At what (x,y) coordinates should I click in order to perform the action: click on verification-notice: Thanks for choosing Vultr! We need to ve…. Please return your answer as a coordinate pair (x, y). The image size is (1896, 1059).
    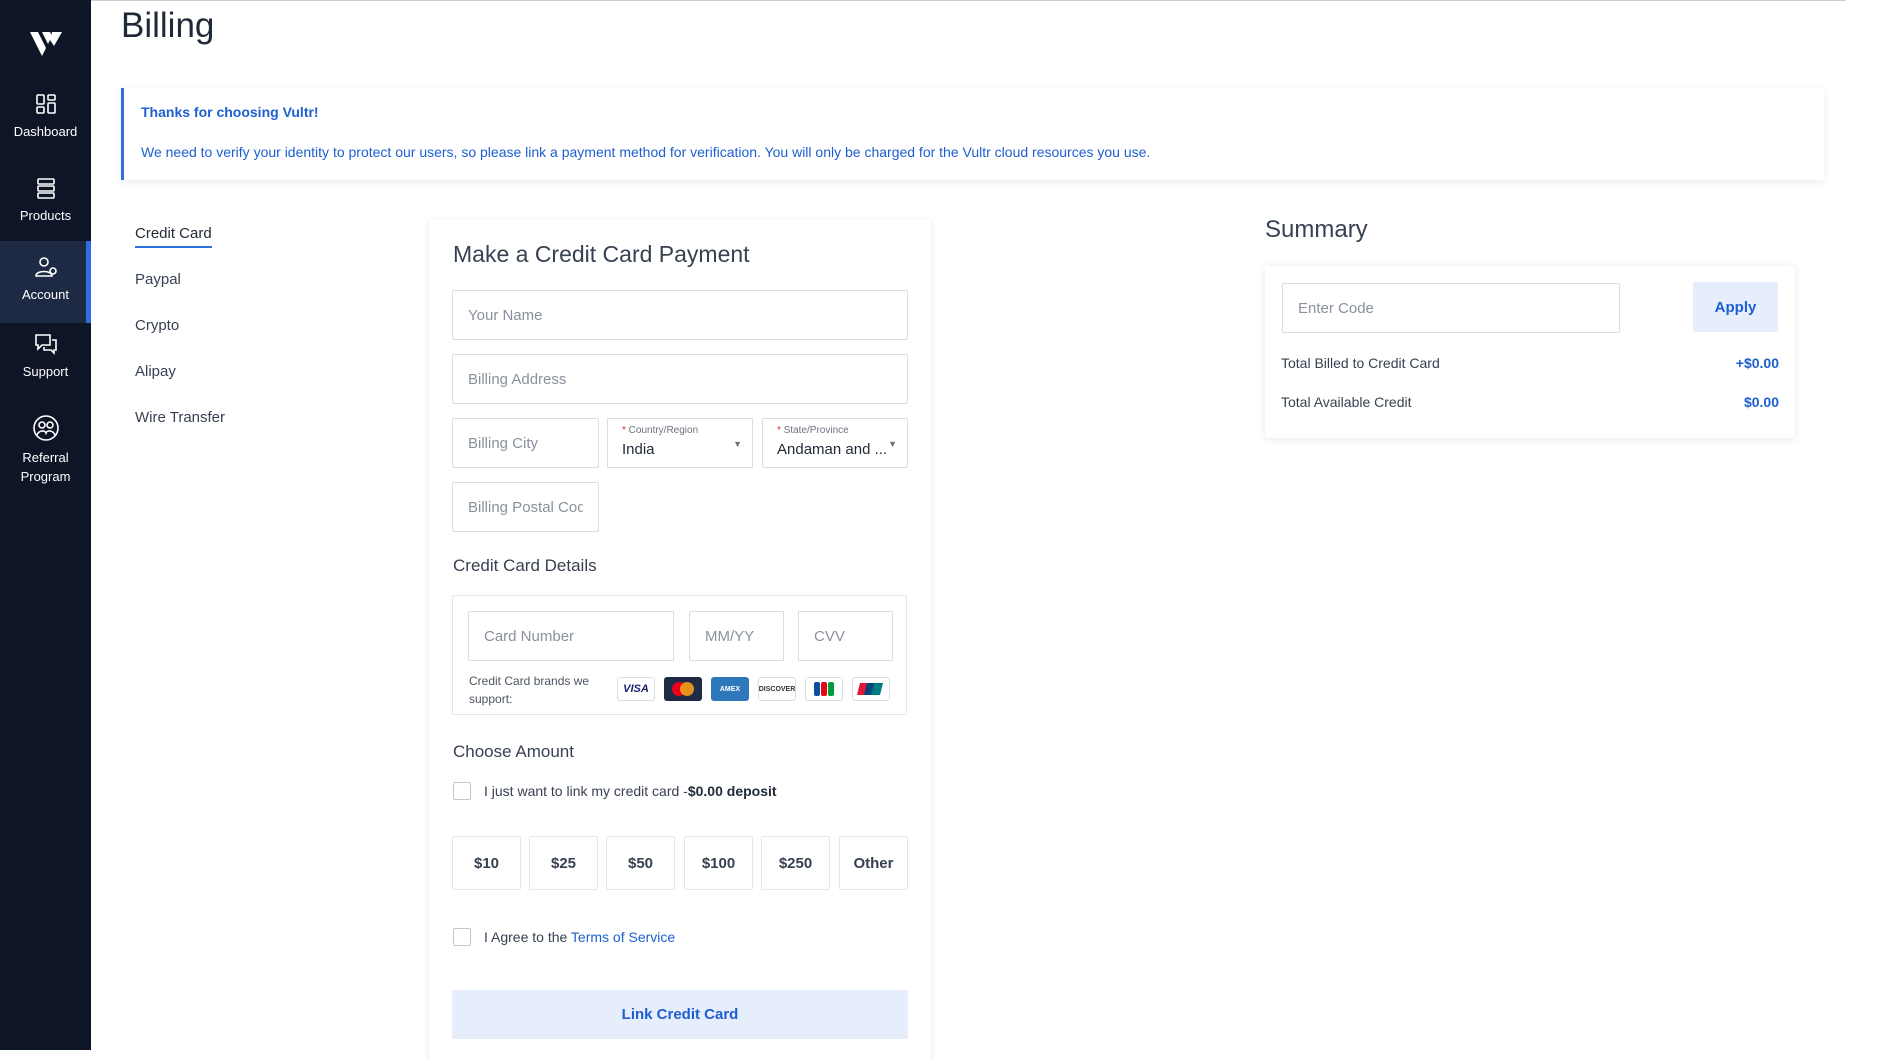
    Looking at the image, I should click on (972, 134).